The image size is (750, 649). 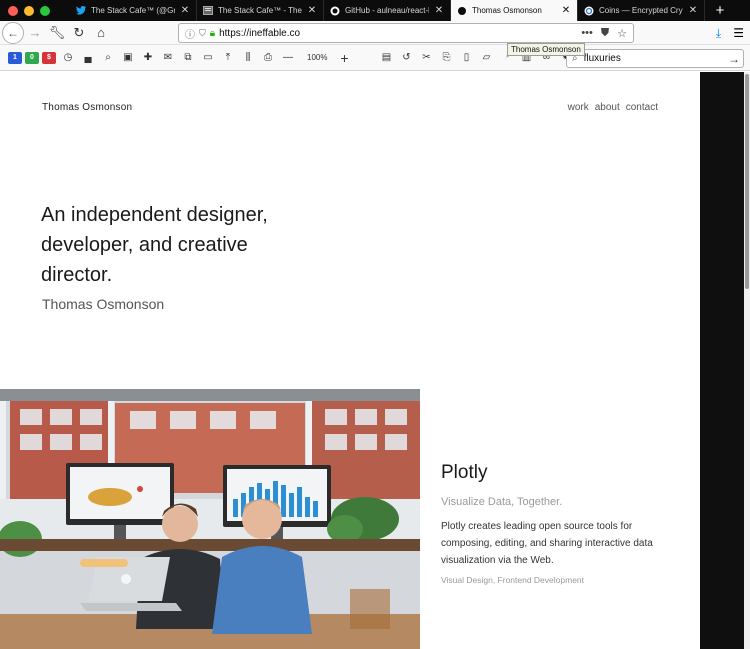 I want to click on search-go-icon: →, so click(x=734, y=59).